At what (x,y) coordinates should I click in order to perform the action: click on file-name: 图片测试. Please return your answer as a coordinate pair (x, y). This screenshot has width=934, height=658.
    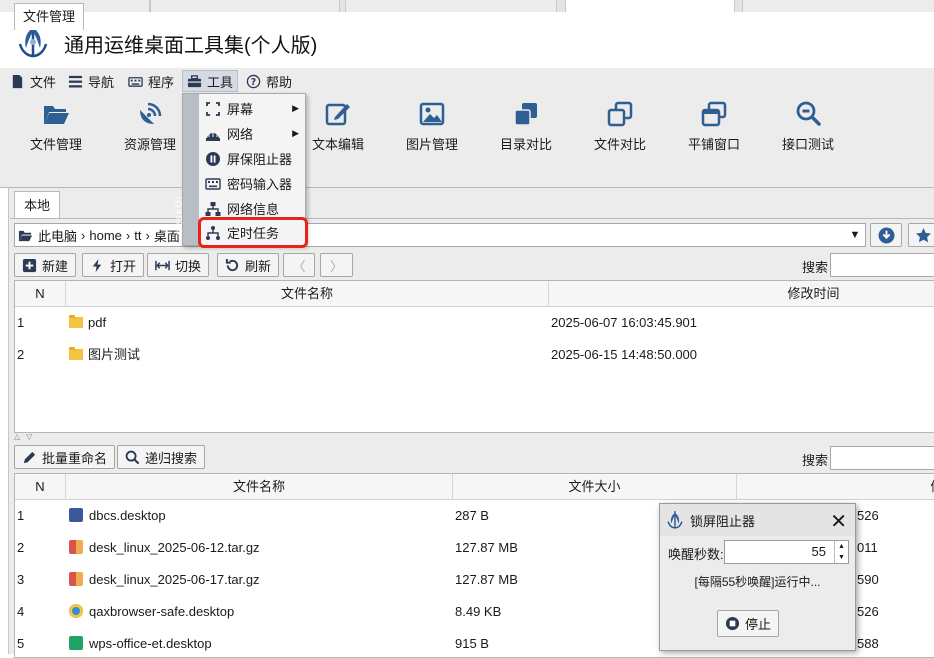
    Looking at the image, I should click on (114, 354).